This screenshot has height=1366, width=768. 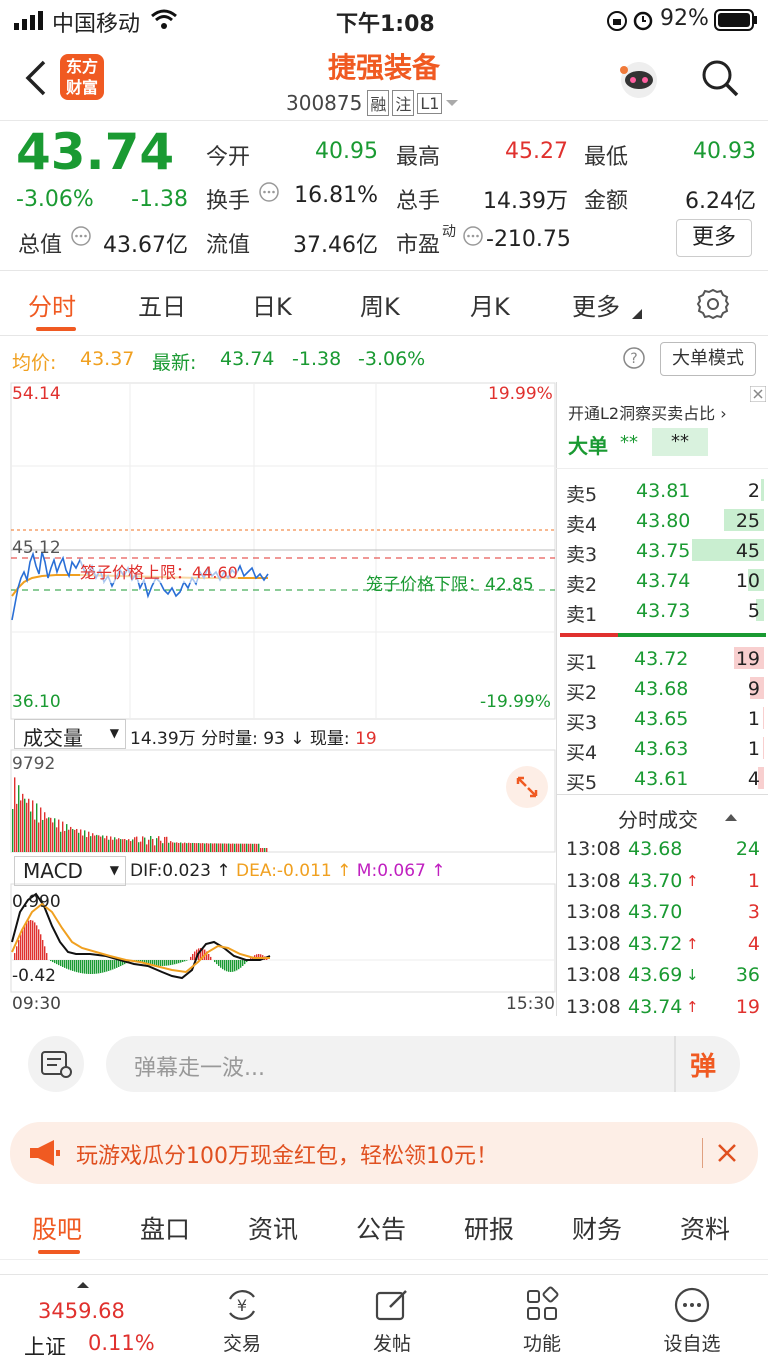 What do you see at coordinates (392, 1320) in the screenshot?
I see `post-button: 发帖` at bounding box center [392, 1320].